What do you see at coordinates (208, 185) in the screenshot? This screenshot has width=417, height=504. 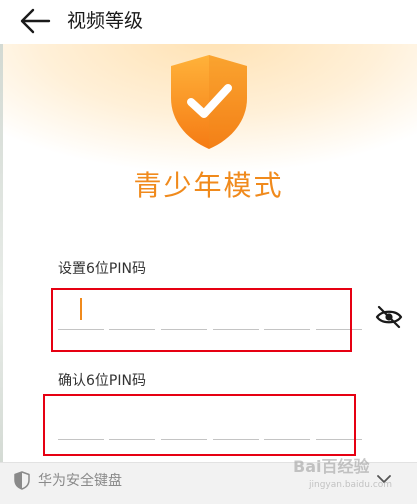 I see `hero-title: 青少年模式` at bounding box center [208, 185].